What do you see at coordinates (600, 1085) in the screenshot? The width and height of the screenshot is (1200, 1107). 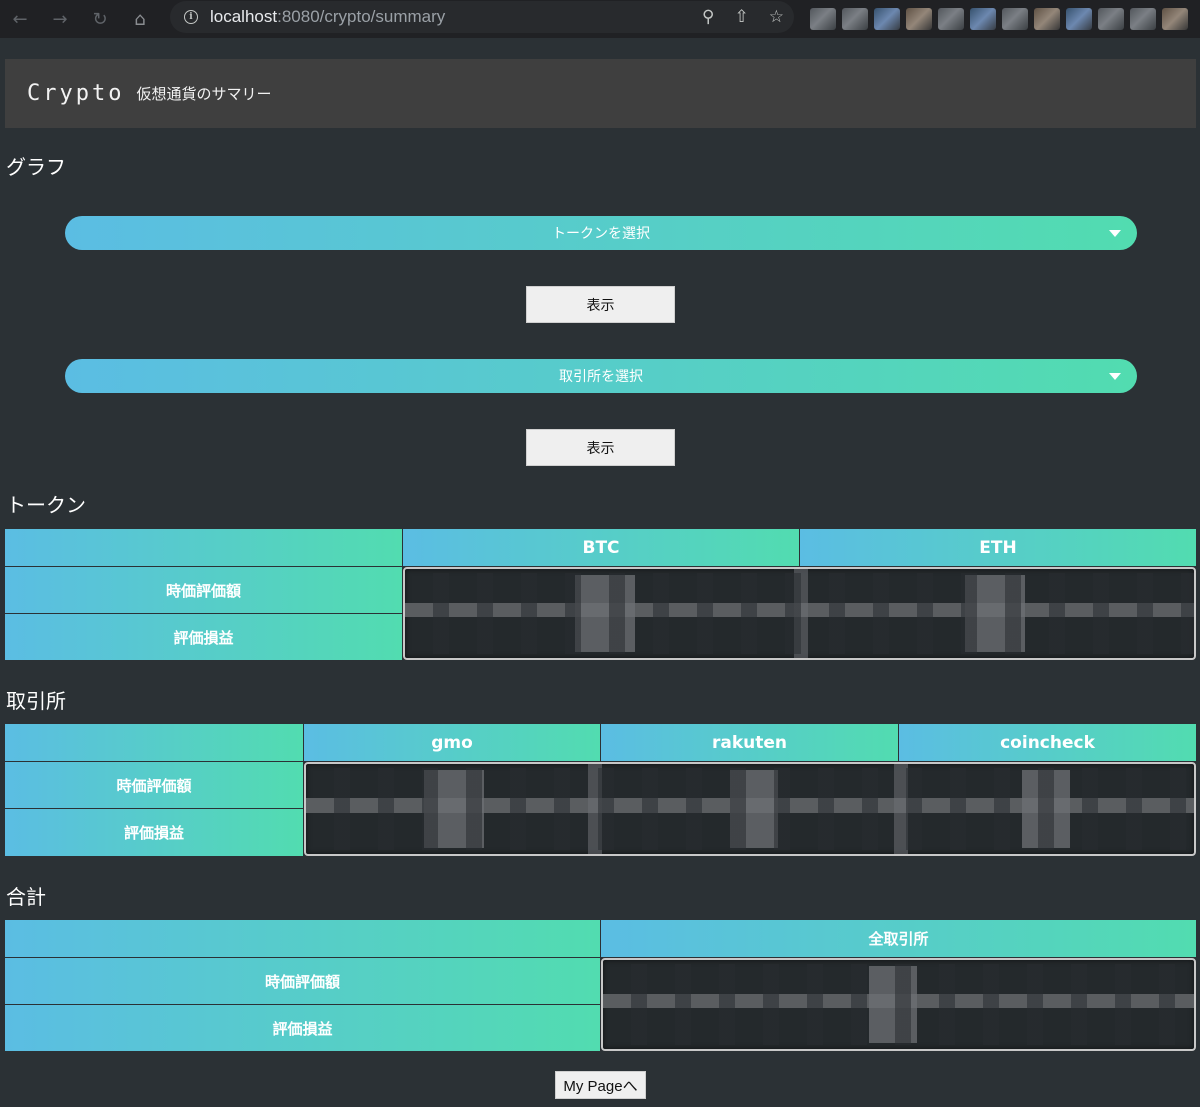 I see `my-page-button: My Pageへ` at bounding box center [600, 1085].